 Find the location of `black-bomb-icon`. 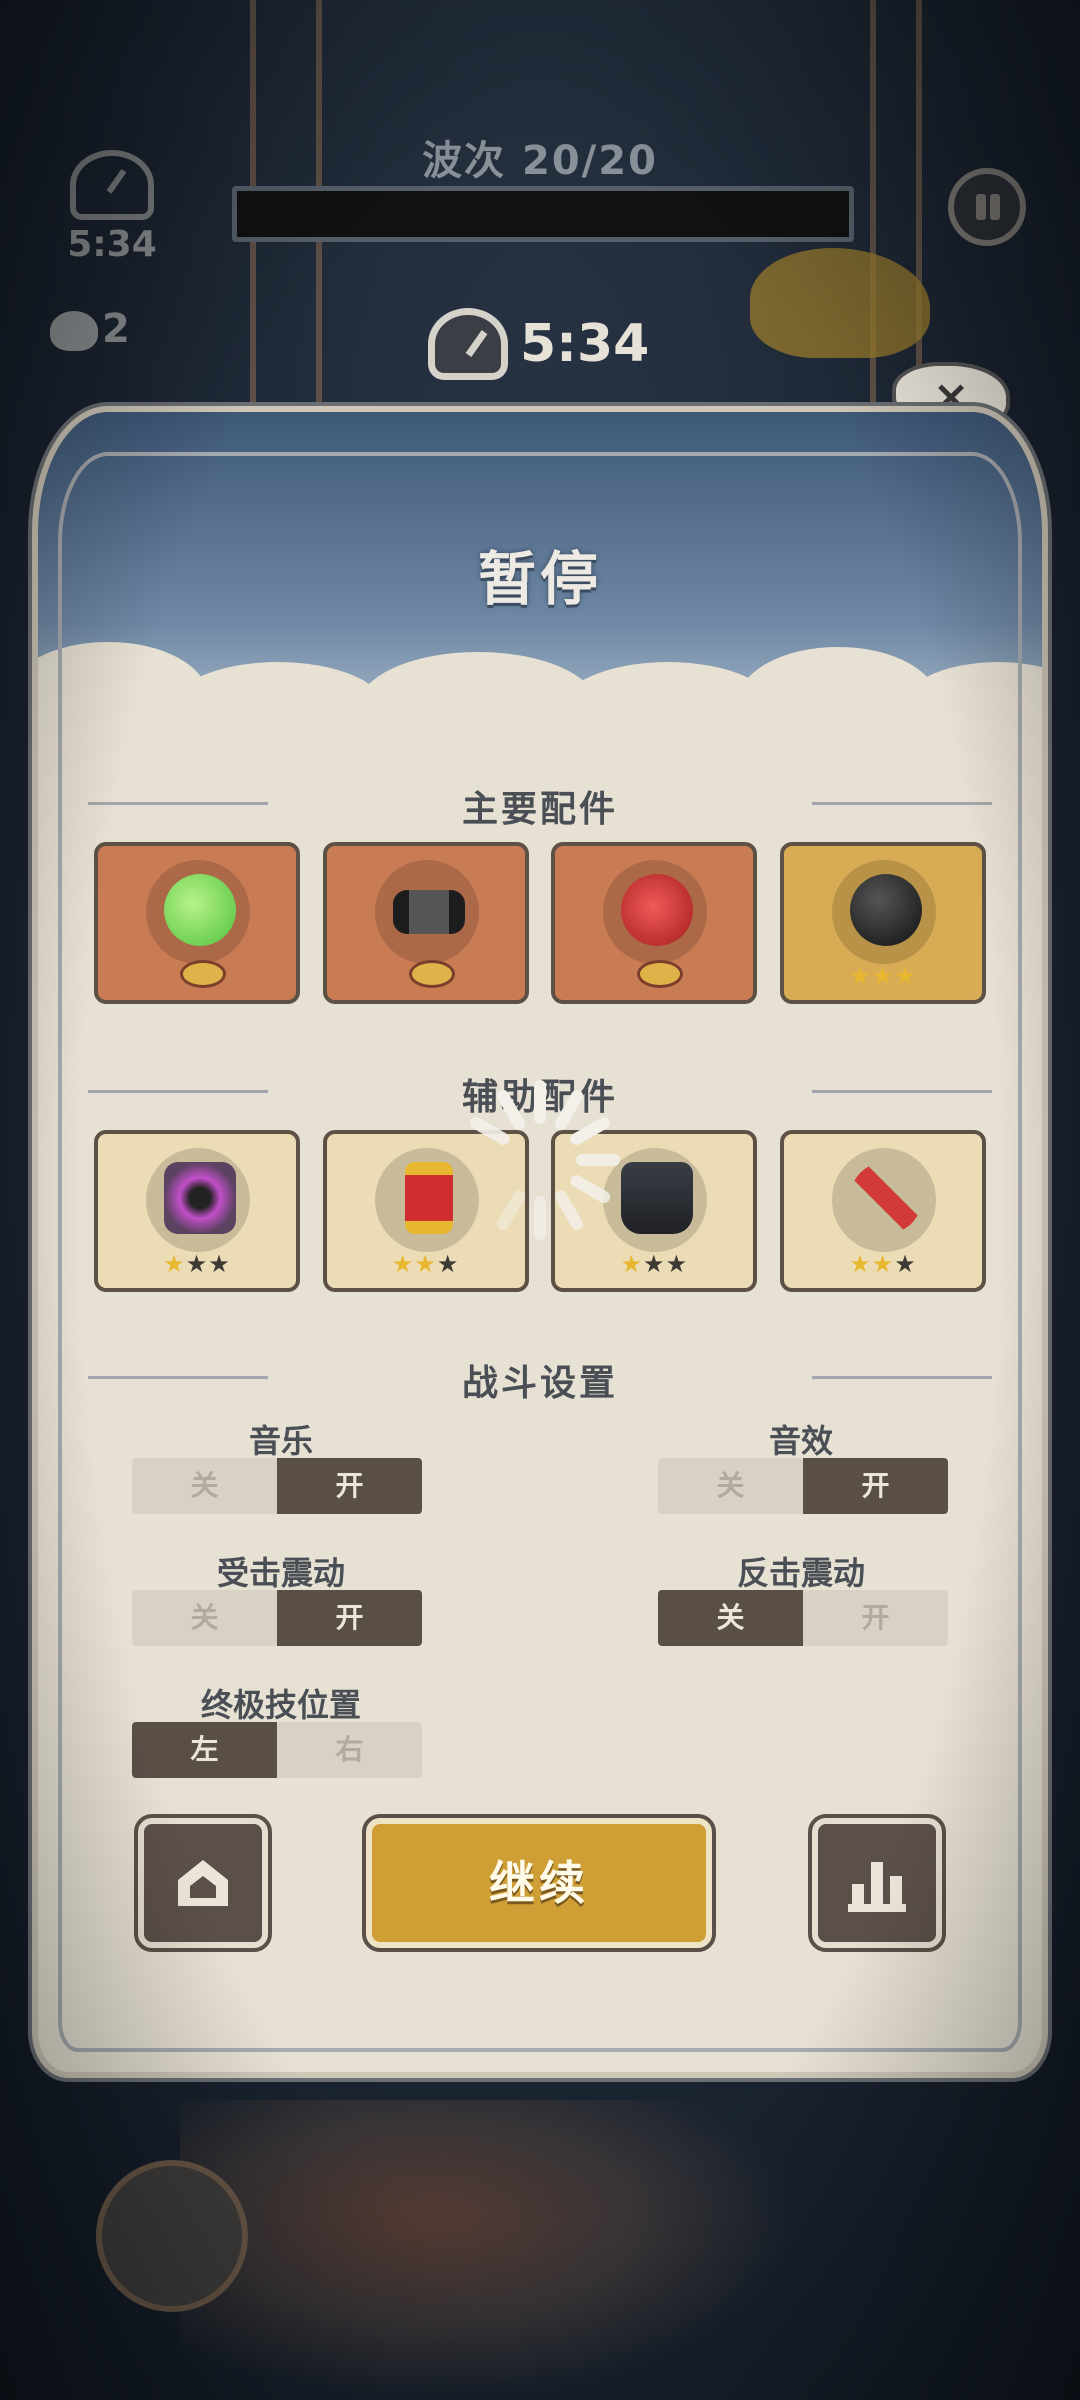

black-bomb-icon is located at coordinates (885, 910).